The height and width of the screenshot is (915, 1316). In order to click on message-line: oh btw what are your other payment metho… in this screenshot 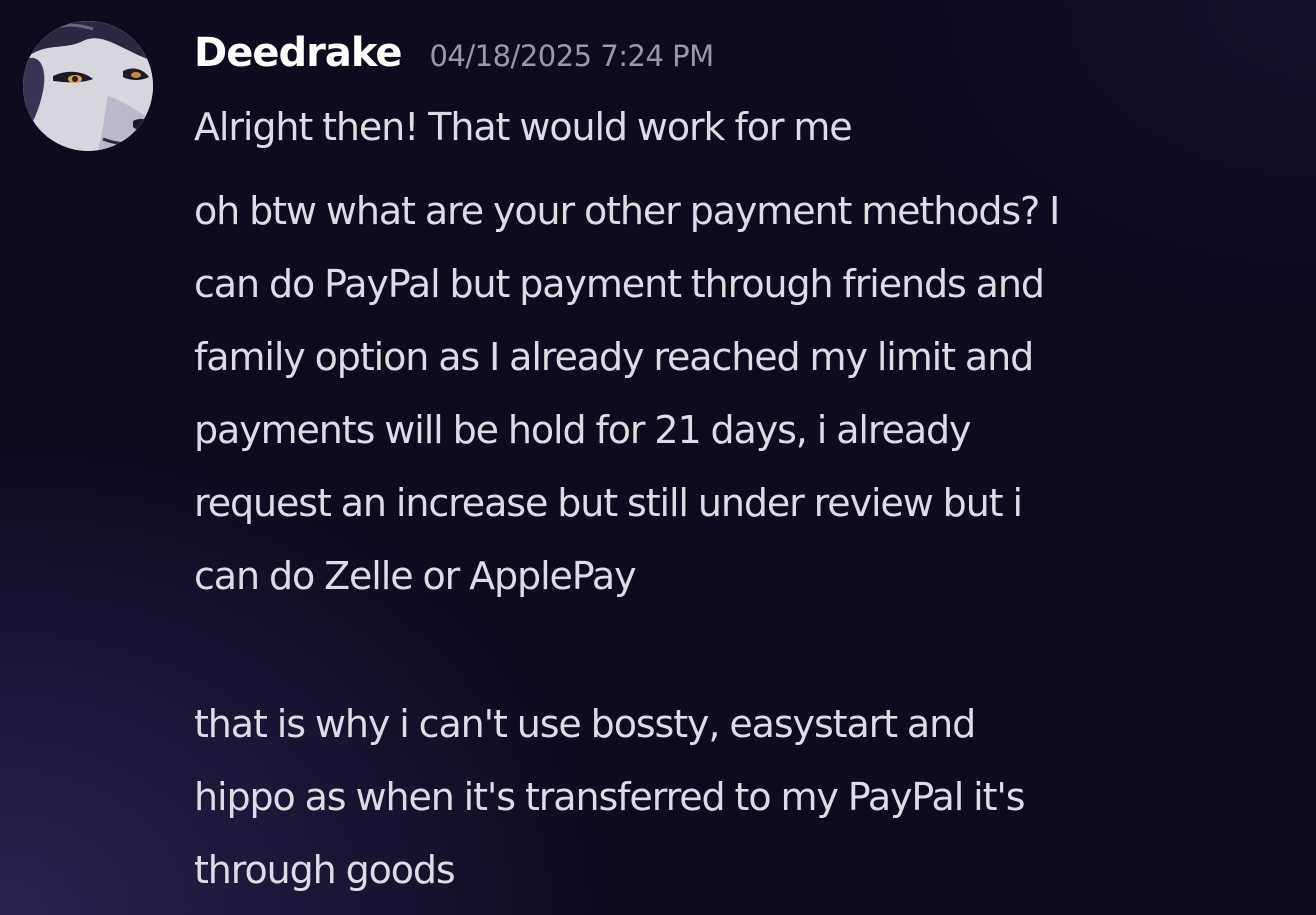, I will do `click(627, 211)`.